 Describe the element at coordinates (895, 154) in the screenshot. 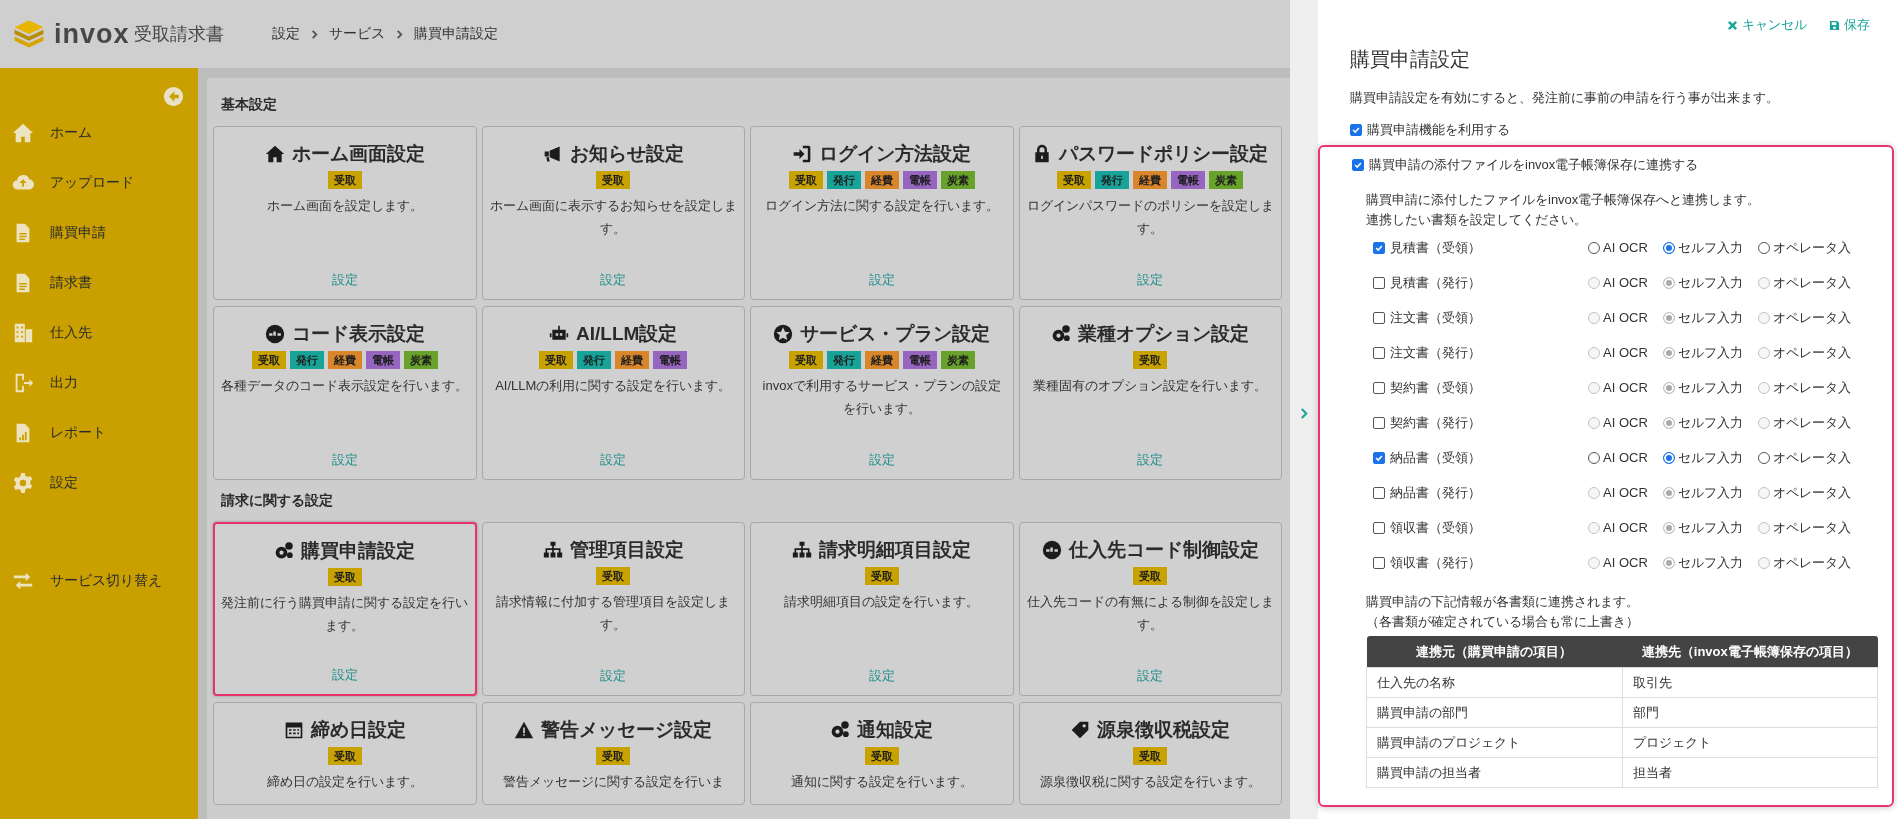

I see `card-title: ログイン方法設定` at that location.